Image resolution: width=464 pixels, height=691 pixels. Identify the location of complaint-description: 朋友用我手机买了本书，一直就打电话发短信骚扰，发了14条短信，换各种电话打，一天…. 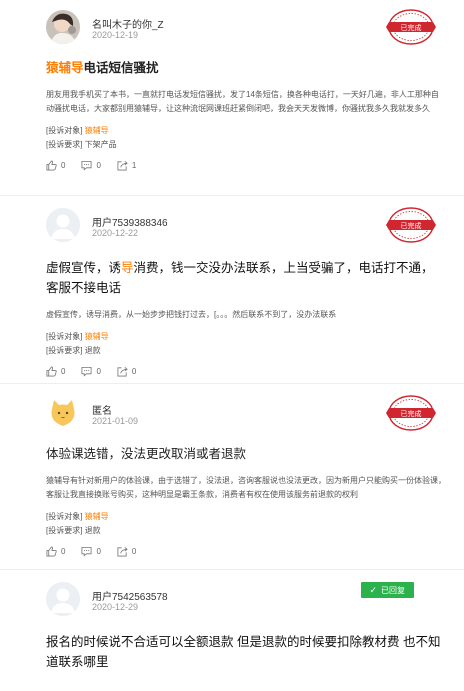
(242, 101).